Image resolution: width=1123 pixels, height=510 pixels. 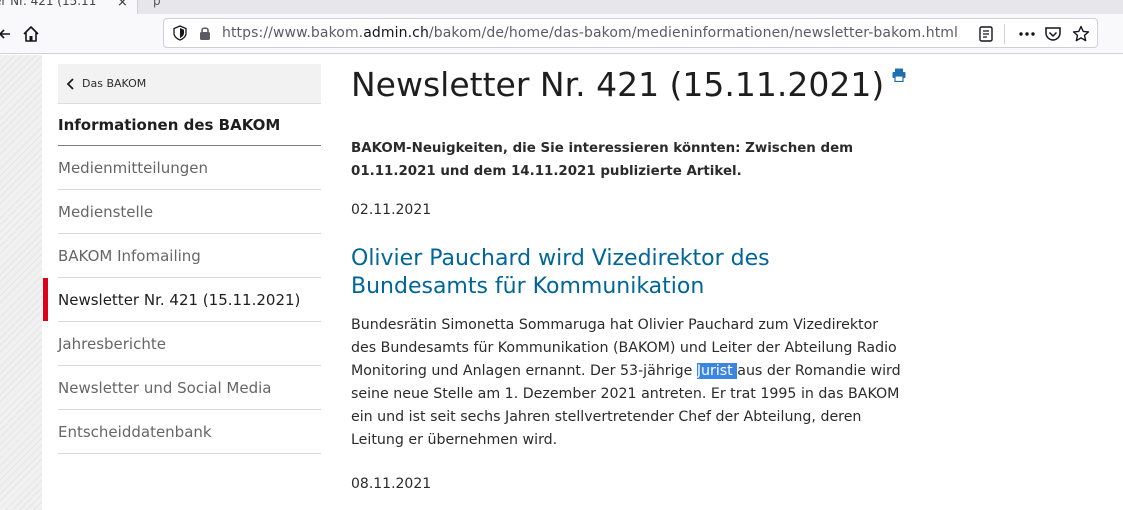 I want to click on home-icon, so click(x=31, y=34).